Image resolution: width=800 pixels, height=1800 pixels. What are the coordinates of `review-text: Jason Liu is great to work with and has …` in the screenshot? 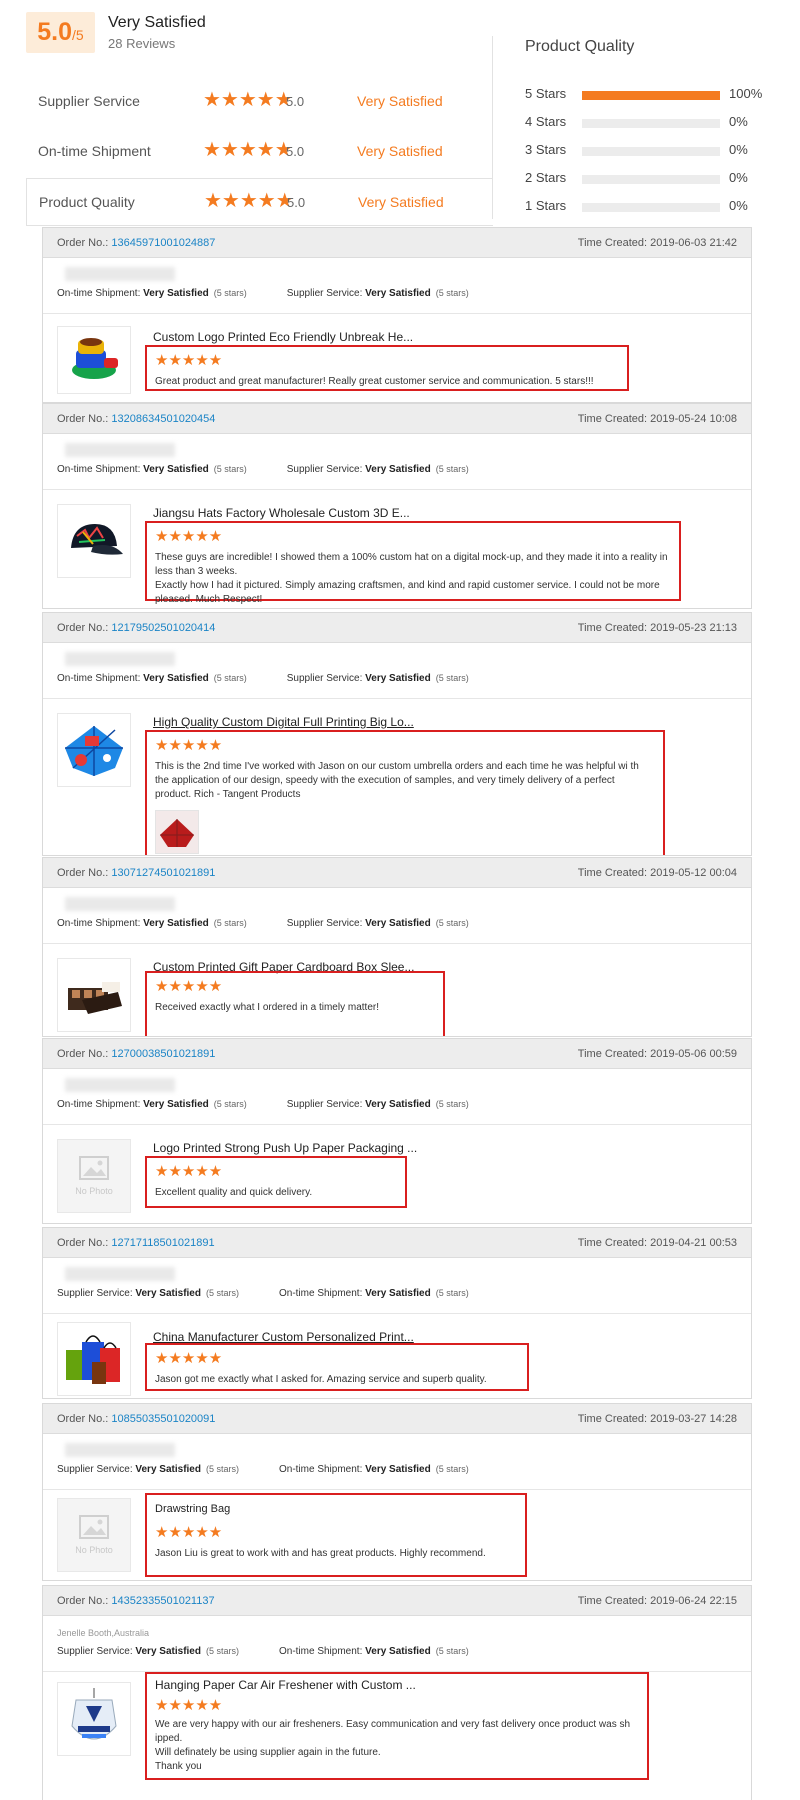 It's located at (320, 1553).